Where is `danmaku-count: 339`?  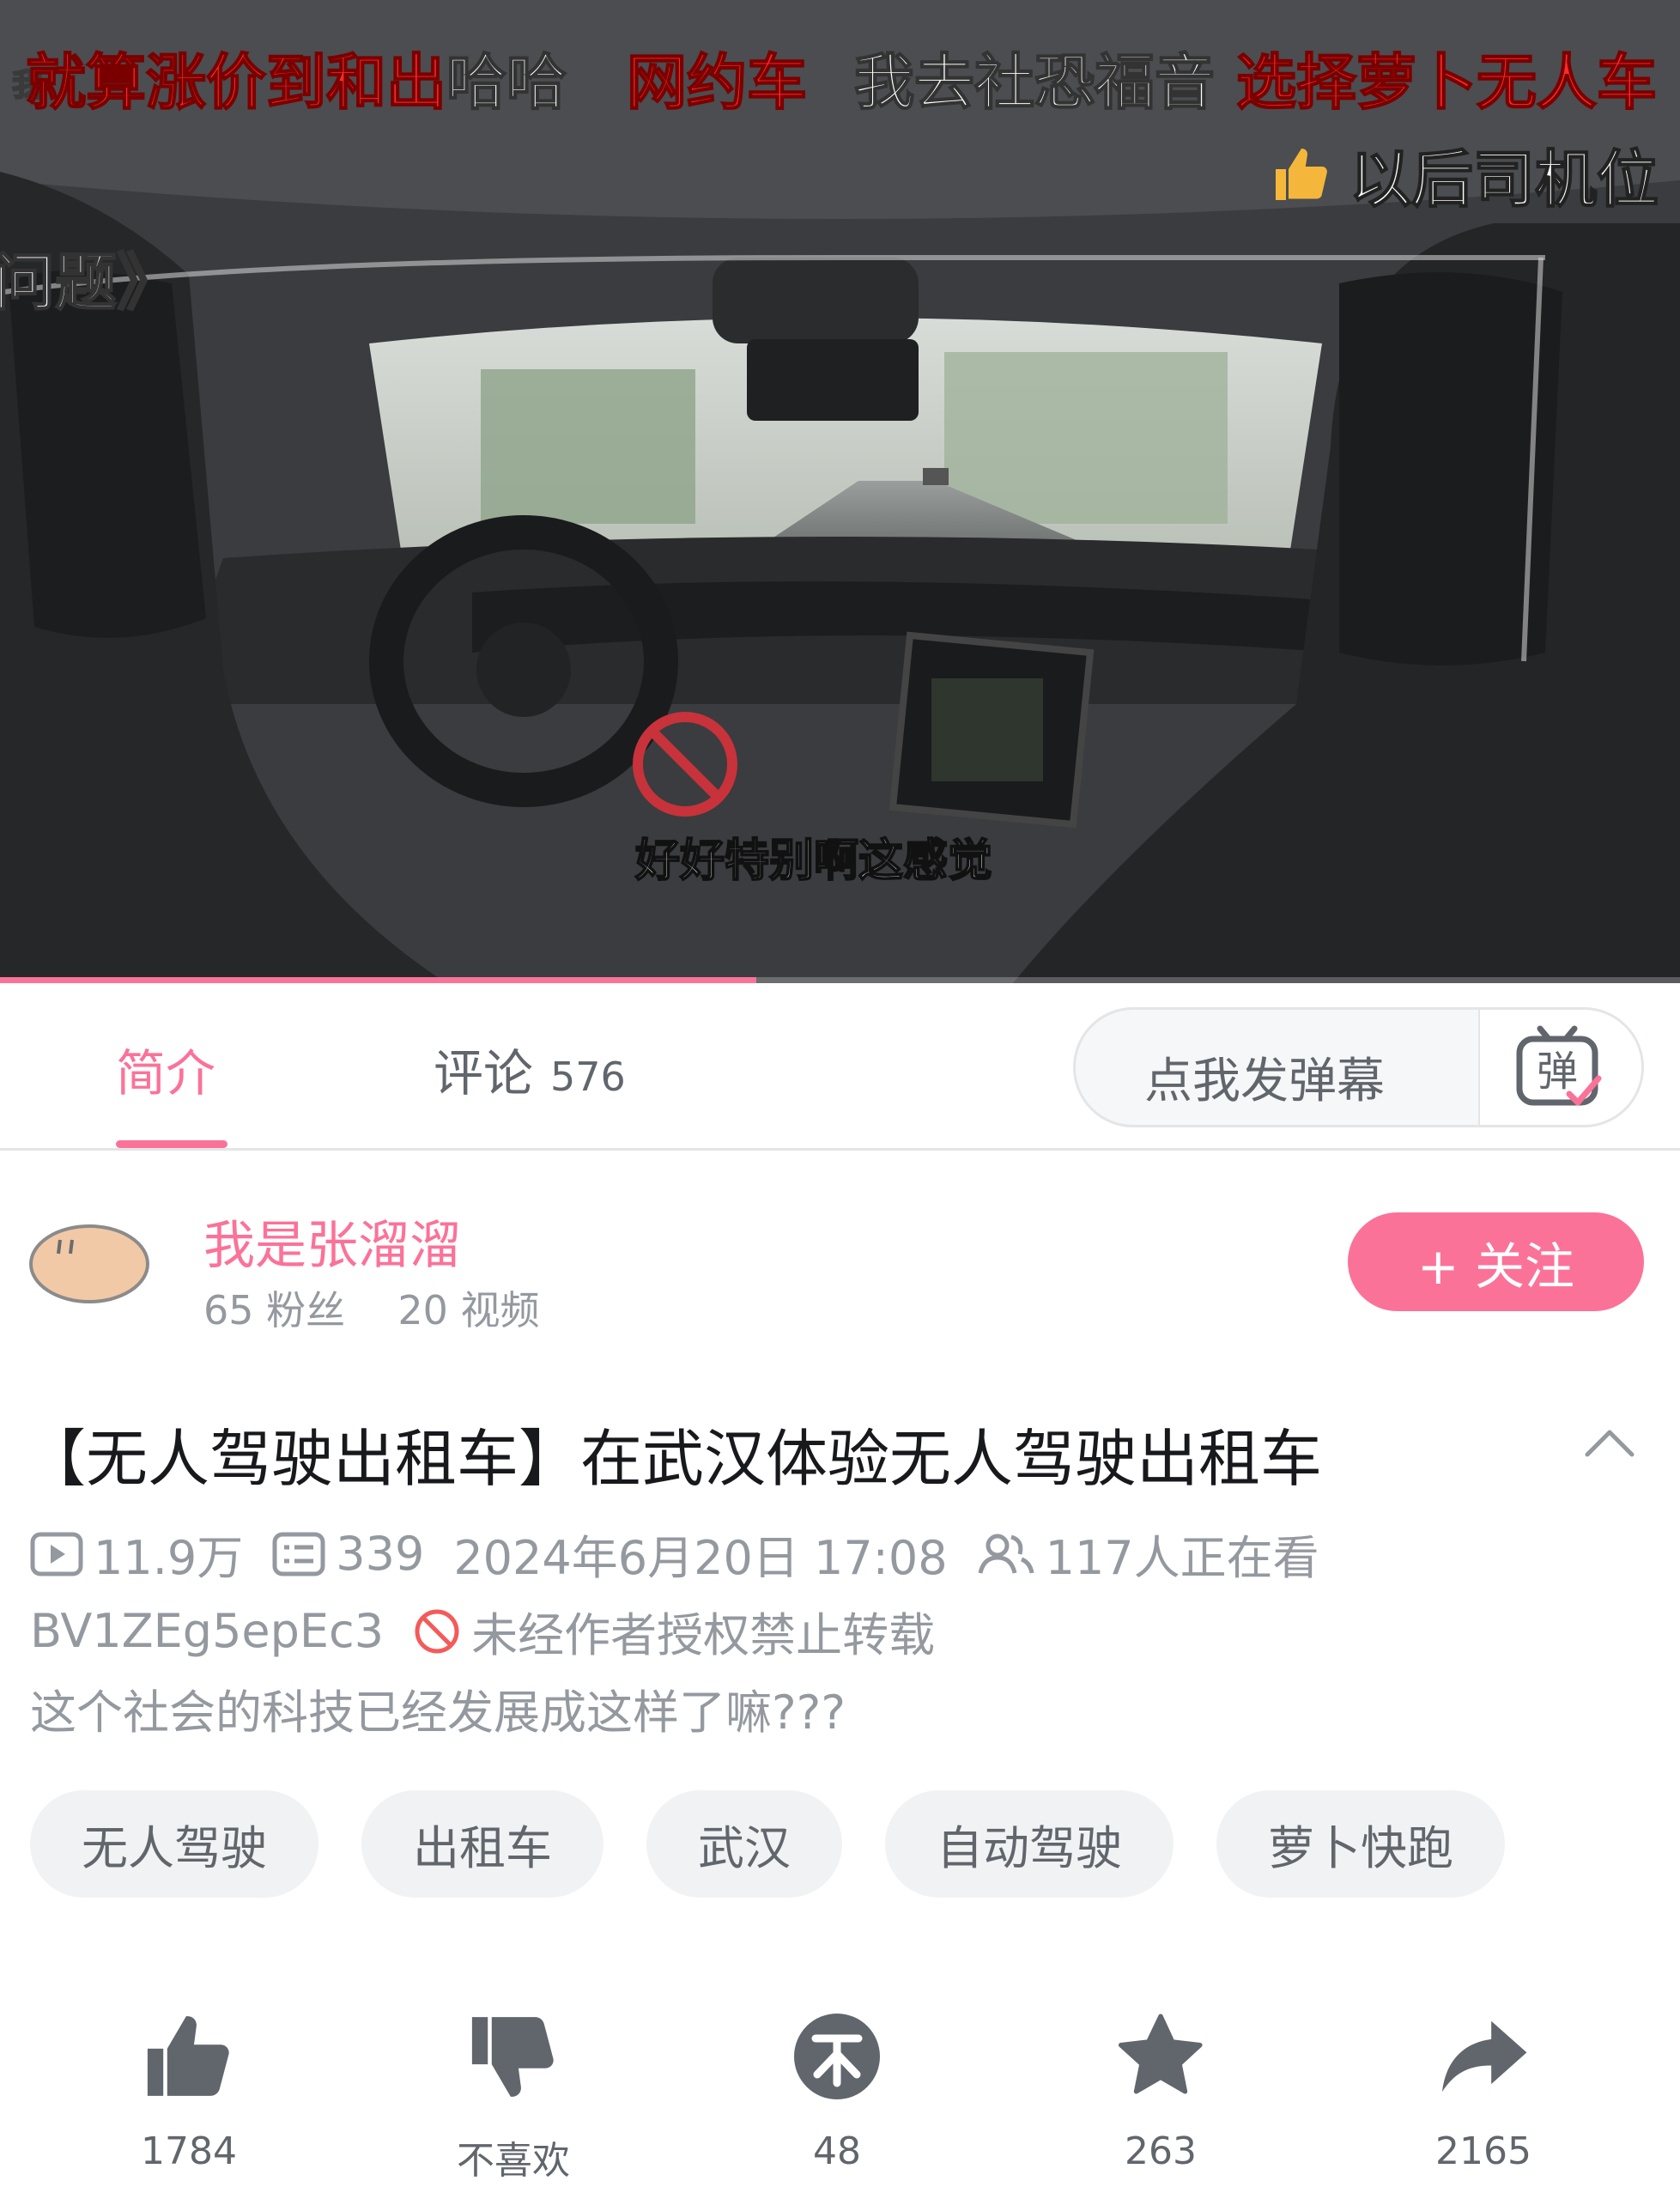 danmaku-count: 339 is located at coordinates (380, 1554).